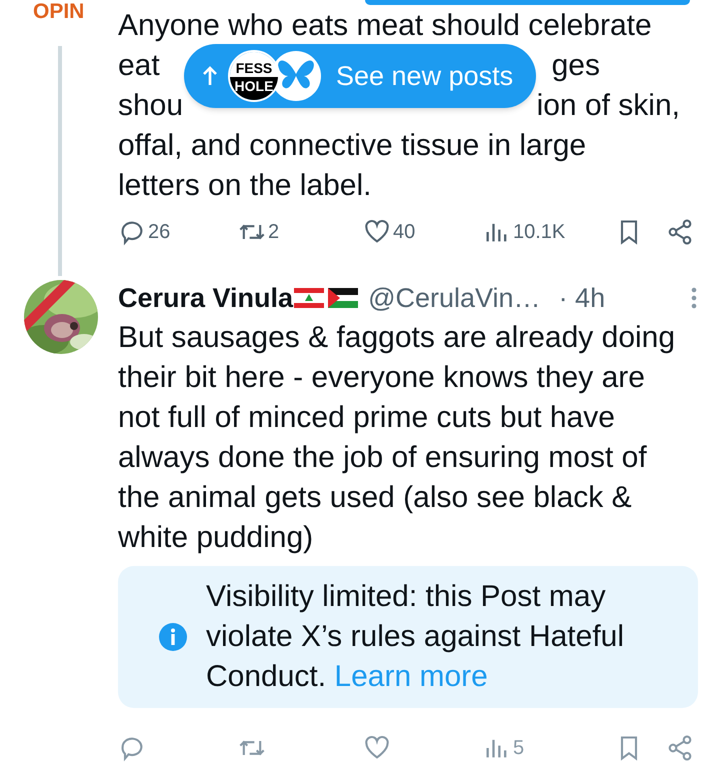 This screenshot has height=772, width=720. Describe the element at coordinates (210, 76) in the screenshot. I see `arrow-up-icon` at that location.